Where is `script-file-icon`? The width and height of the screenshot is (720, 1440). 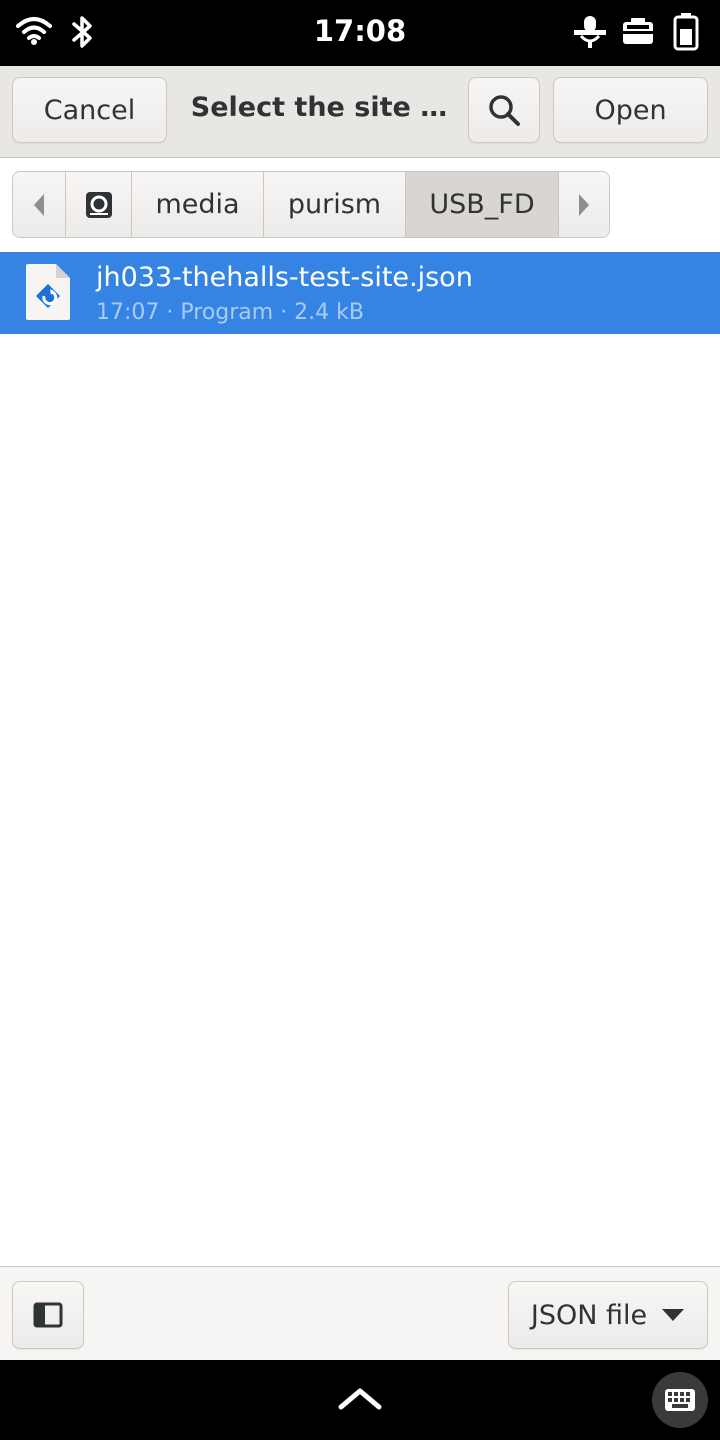
script-file-icon is located at coordinates (48, 292).